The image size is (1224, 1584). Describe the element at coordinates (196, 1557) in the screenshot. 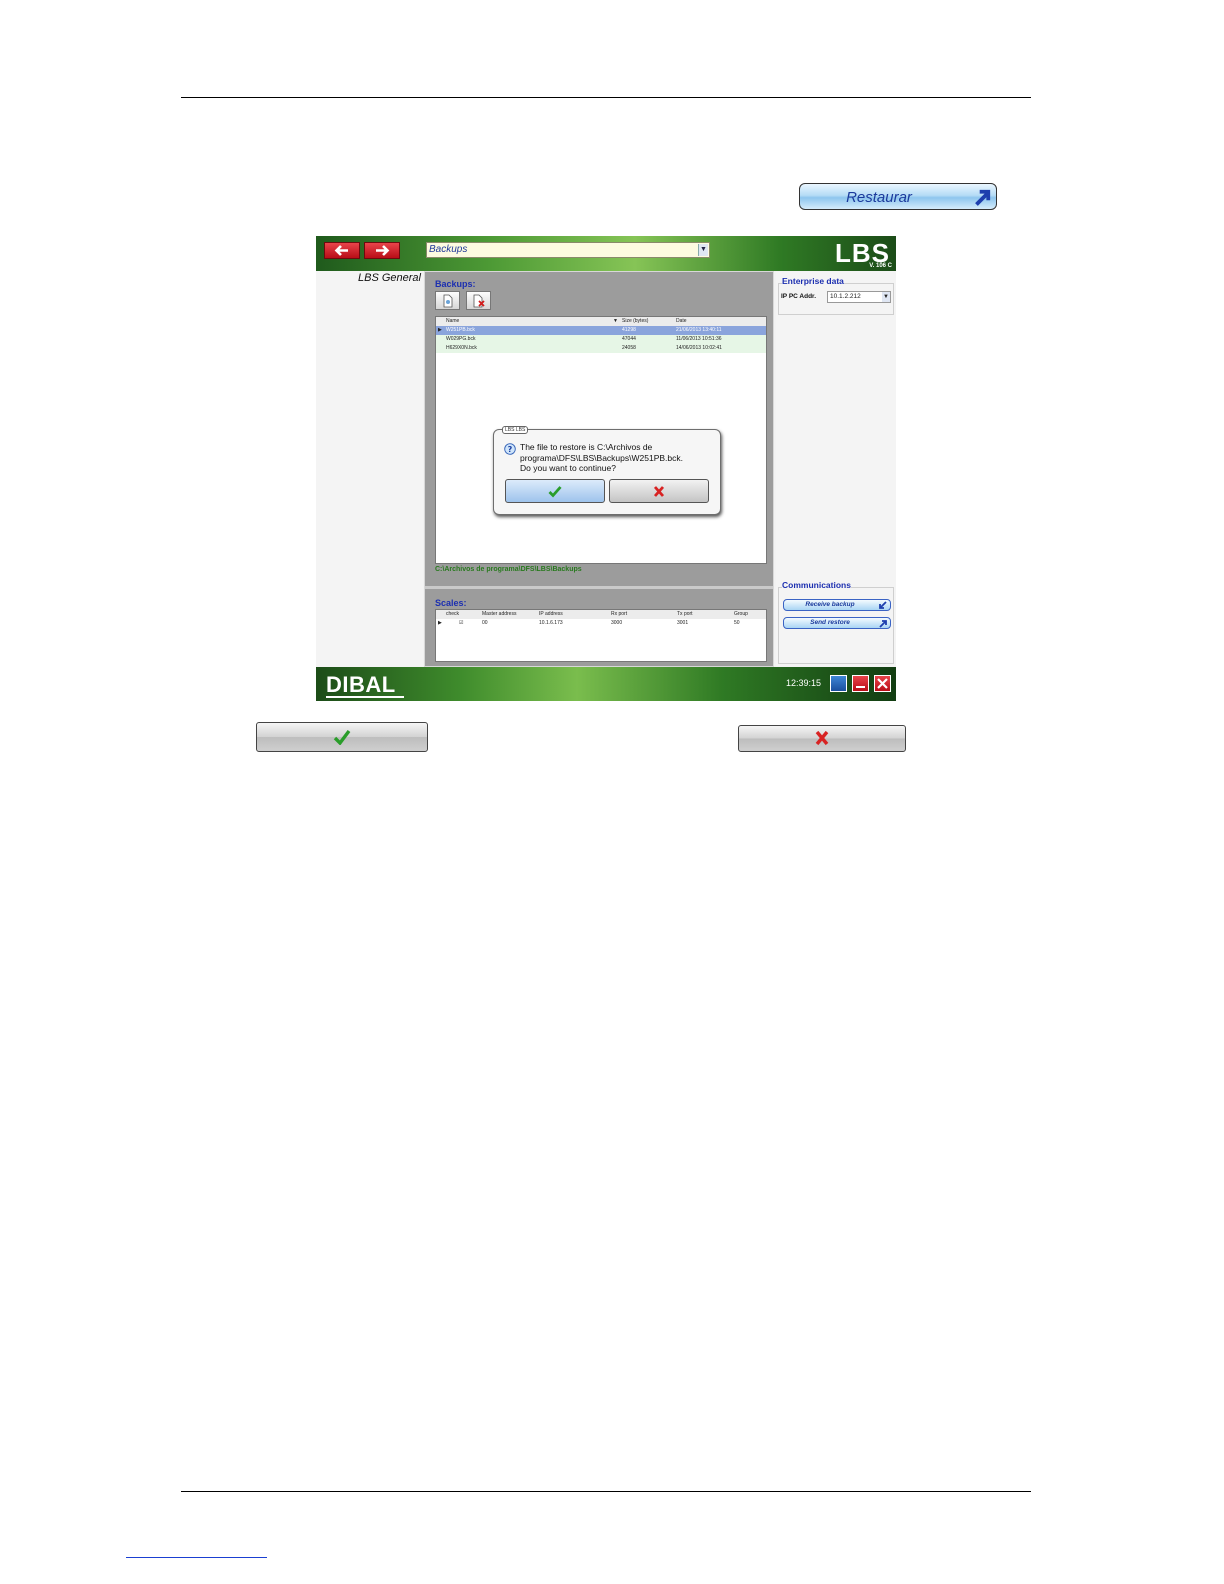

I see `footer-link-underline` at that location.